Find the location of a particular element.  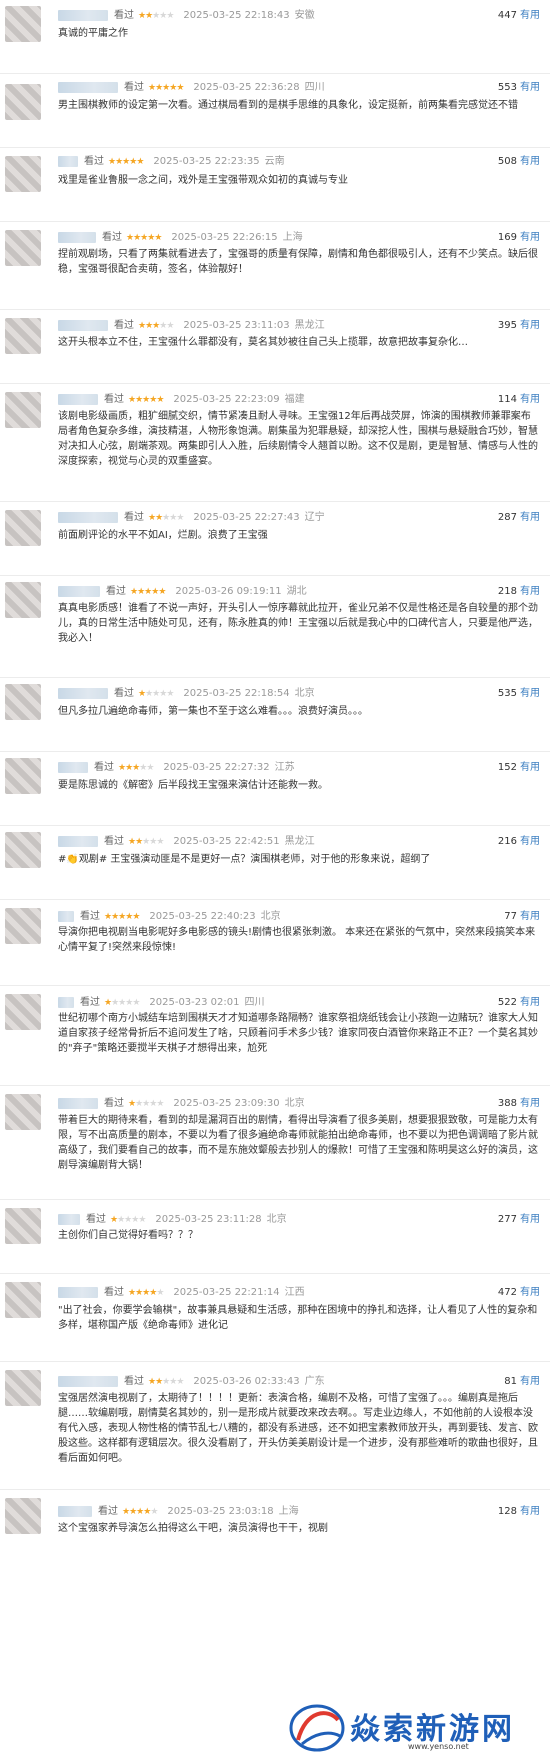

useful-count: 553 is located at coordinates (507, 87).